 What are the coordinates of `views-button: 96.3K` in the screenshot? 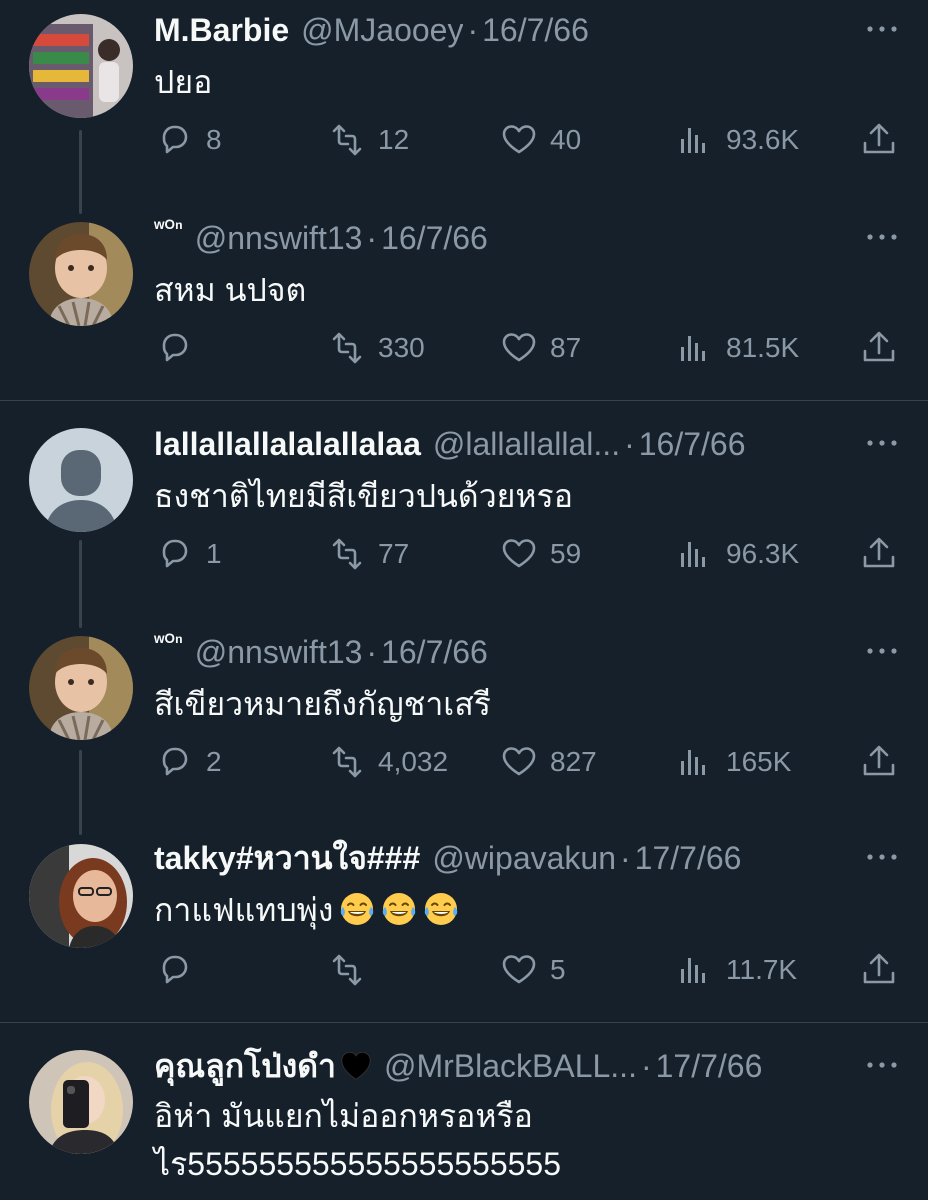 It's located at (736, 554).